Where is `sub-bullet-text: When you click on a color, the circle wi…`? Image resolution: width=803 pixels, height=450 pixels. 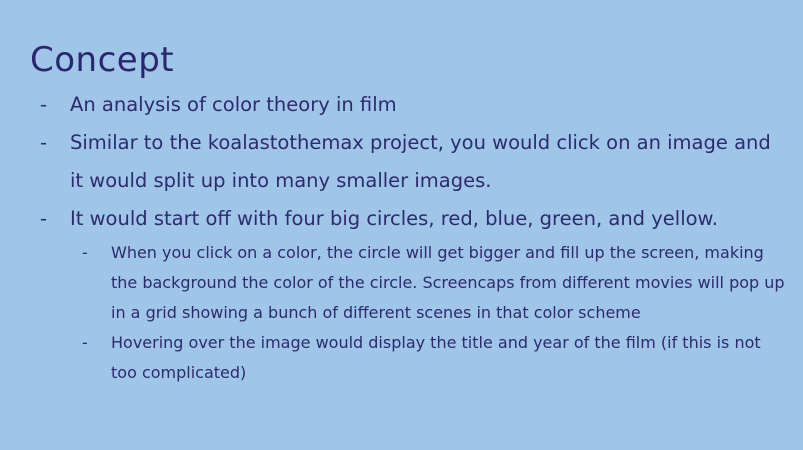 sub-bullet-text: When you click on a color, the circle wi… is located at coordinates (448, 282).